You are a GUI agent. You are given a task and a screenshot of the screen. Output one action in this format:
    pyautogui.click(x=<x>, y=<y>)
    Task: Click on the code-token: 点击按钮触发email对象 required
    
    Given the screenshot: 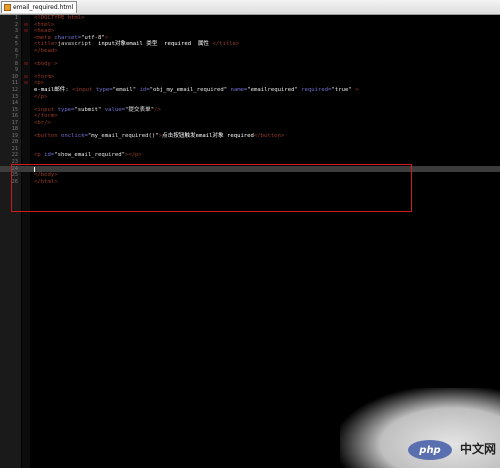 What is the action you would take?
    pyautogui.click(x=208, y=135)
    